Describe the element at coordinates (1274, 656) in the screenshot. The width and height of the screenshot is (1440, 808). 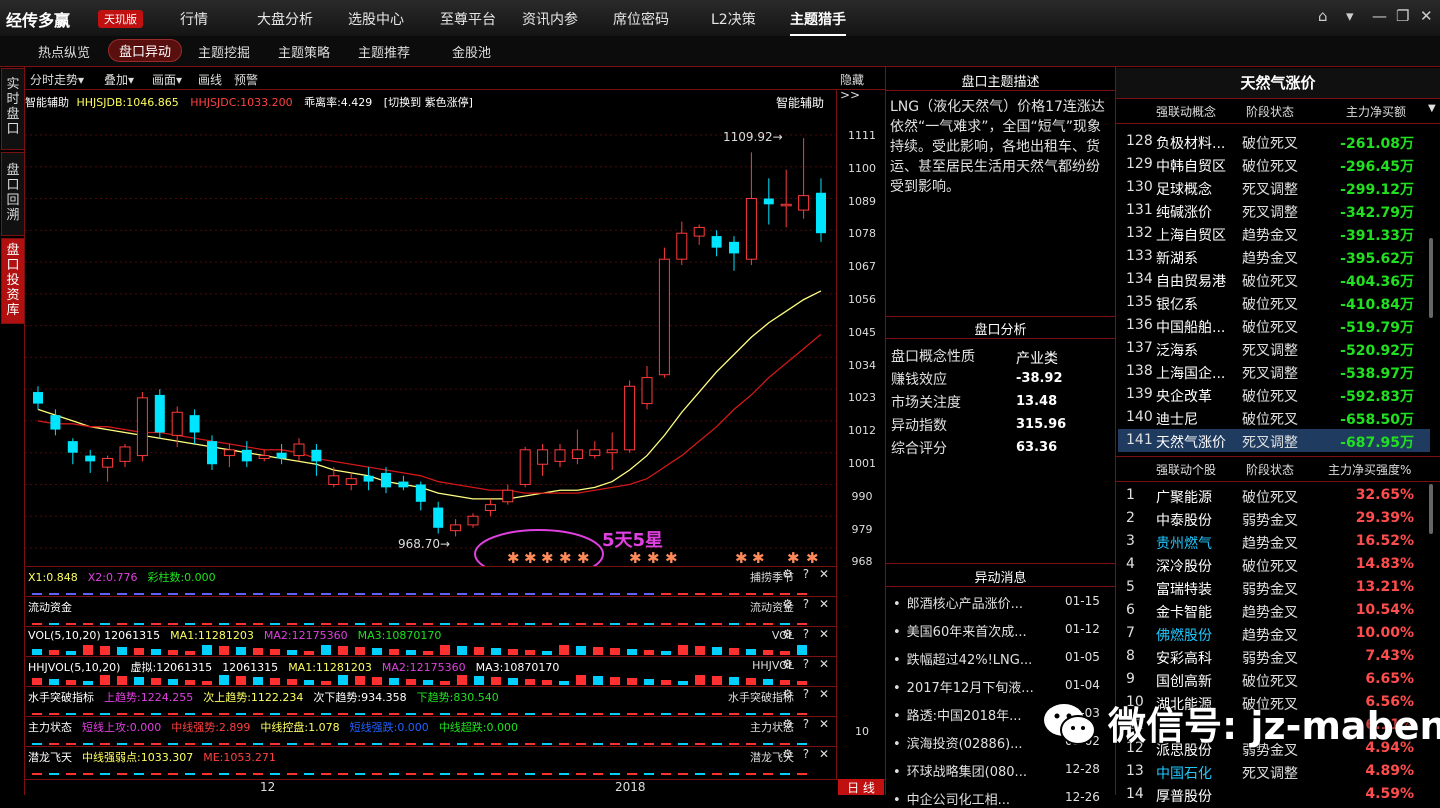
I see `stock-row: 8 安彩高科 弱势金叉 7.43%` at that location.